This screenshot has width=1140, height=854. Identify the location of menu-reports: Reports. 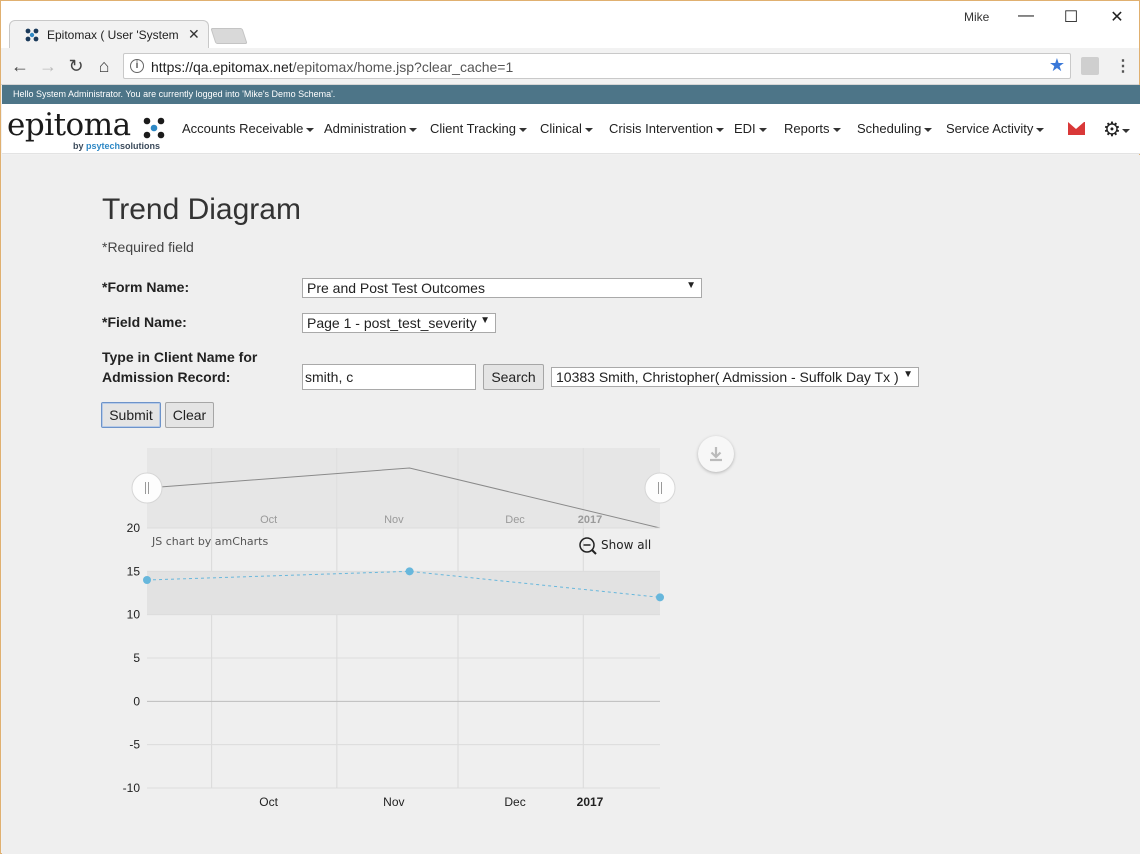
(812, 128).